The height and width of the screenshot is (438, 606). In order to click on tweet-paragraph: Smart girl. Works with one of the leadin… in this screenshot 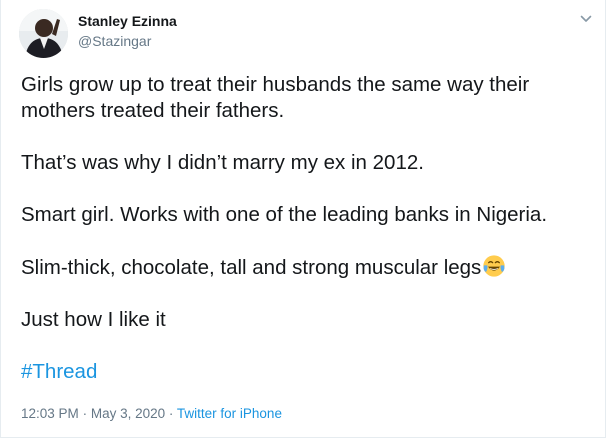, I will do `click(284, 214)`.